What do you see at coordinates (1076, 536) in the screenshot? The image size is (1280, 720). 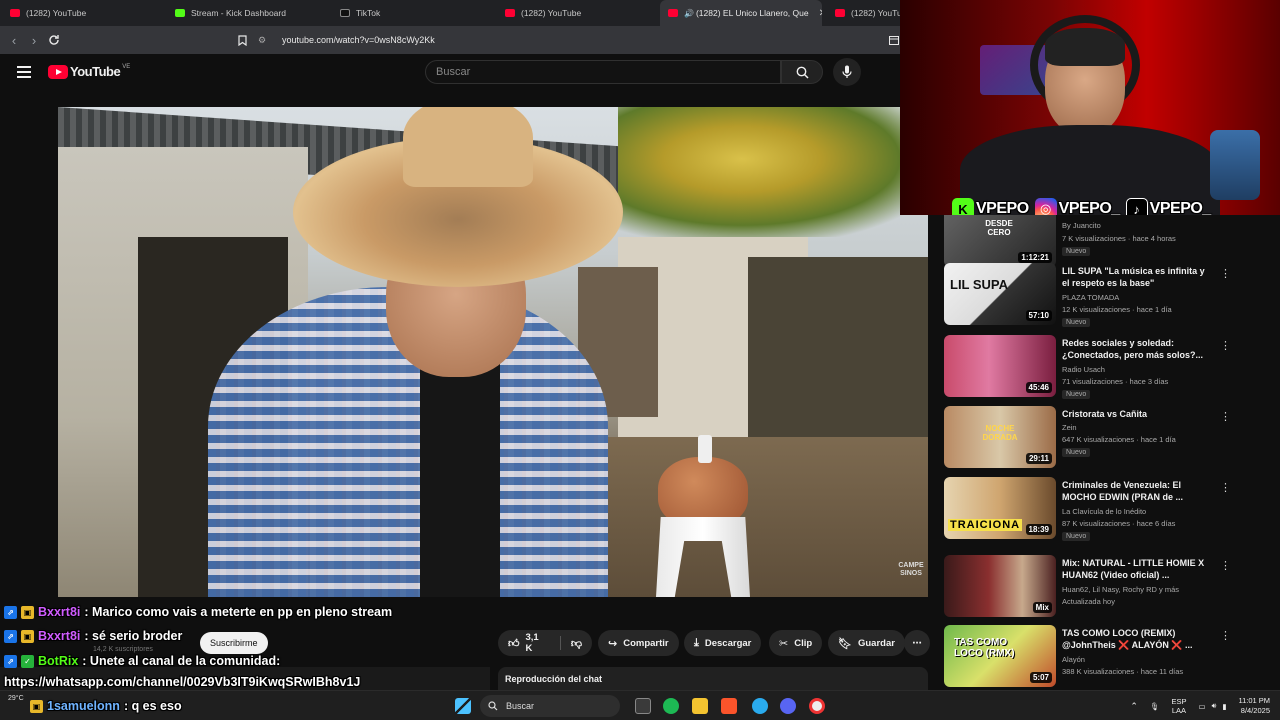 I see `new-badge: Nuevo` at bounding box center [1076, 536].